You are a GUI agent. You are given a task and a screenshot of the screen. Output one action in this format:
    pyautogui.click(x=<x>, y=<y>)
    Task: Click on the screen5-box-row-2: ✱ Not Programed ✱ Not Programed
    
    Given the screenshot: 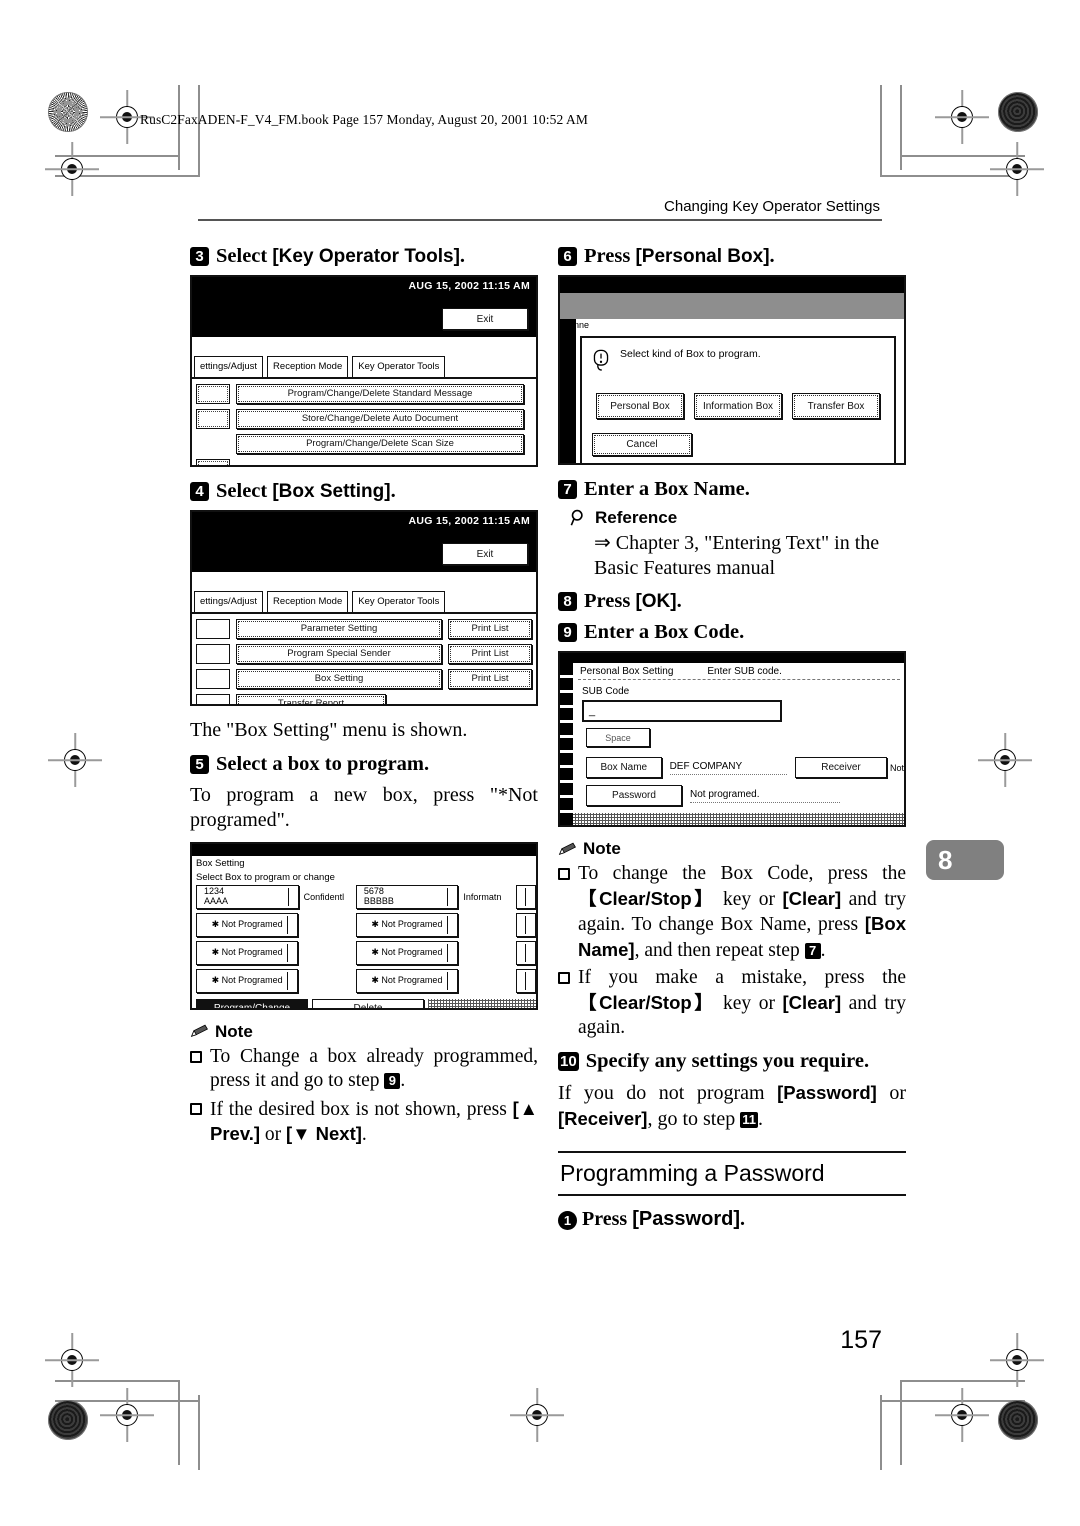 What is the action you would take?
    pyautogui.click(x=366, y=924)
    